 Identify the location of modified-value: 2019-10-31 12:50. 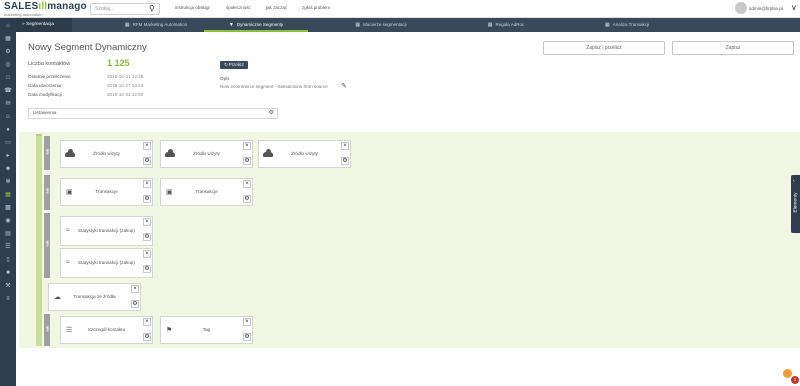
(125, 94).